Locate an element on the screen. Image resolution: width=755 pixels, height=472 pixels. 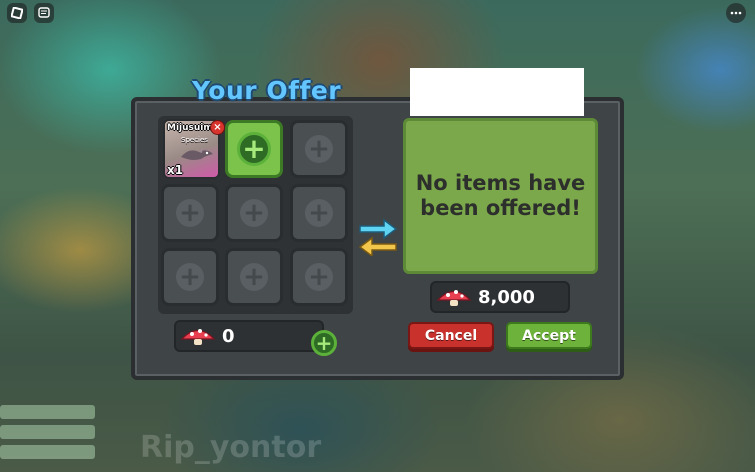
swap-arrows-icon is located at coordinates (378, 237).